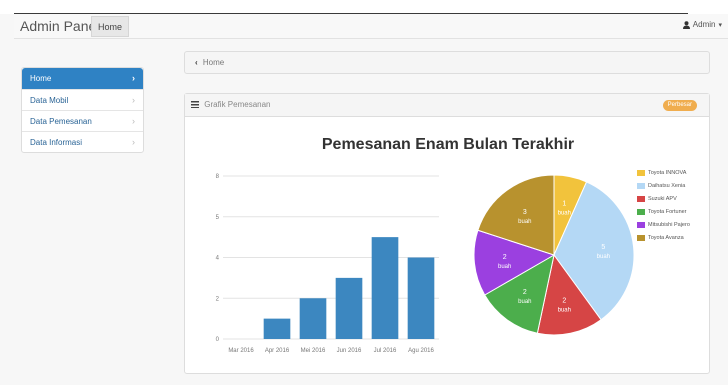  I want to click on legend-item: Daihatsu Xenia, so click(663, 185).